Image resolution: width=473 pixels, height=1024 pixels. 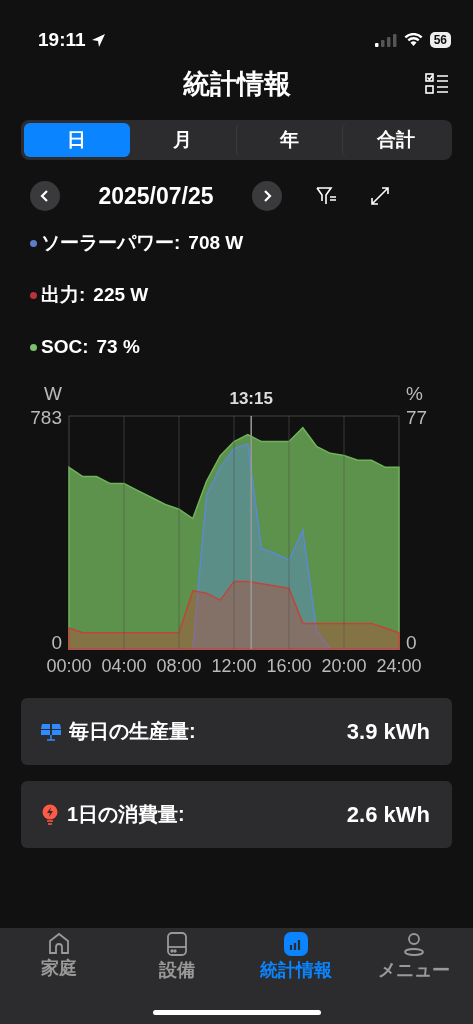 What do you see at coordinates (380, 196) in the screenshot?
I see `expand-icon` at bounding box center [380, 196].